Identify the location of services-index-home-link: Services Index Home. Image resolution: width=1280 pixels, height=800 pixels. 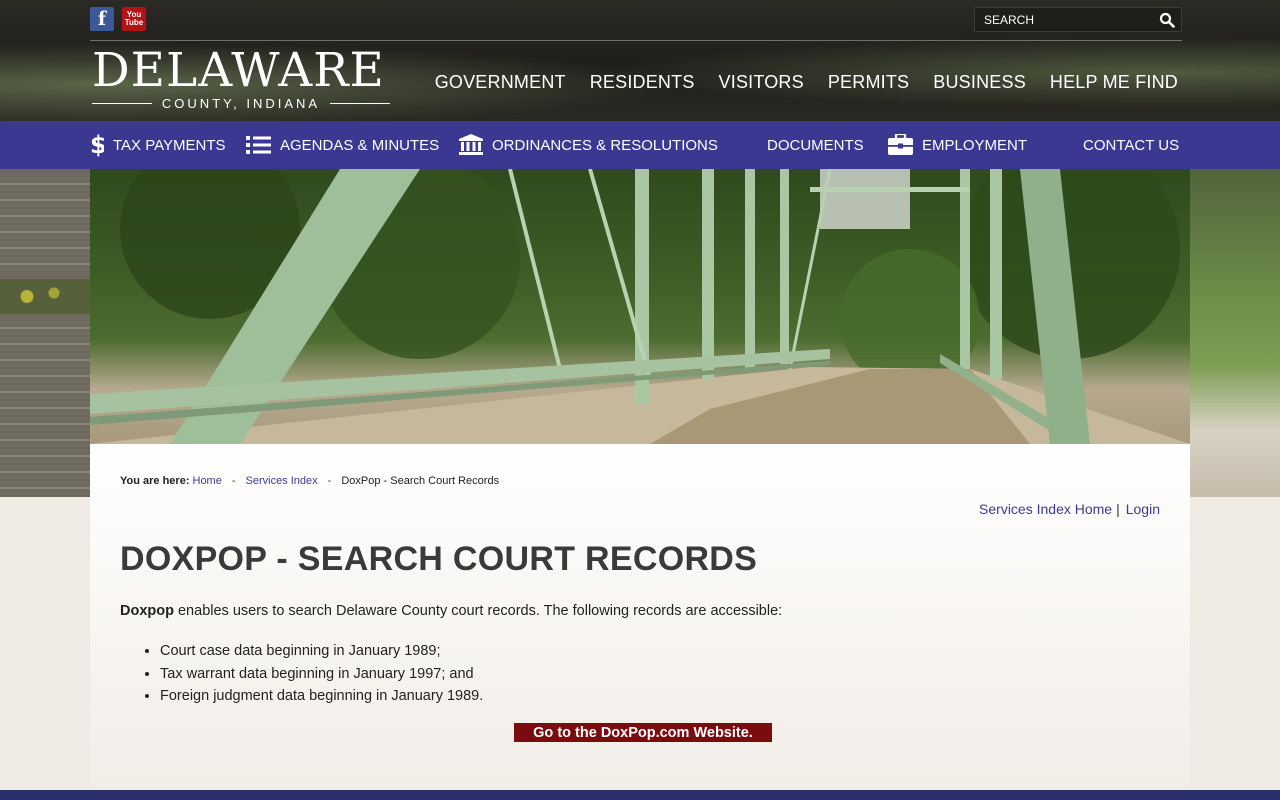
(1045, 509).